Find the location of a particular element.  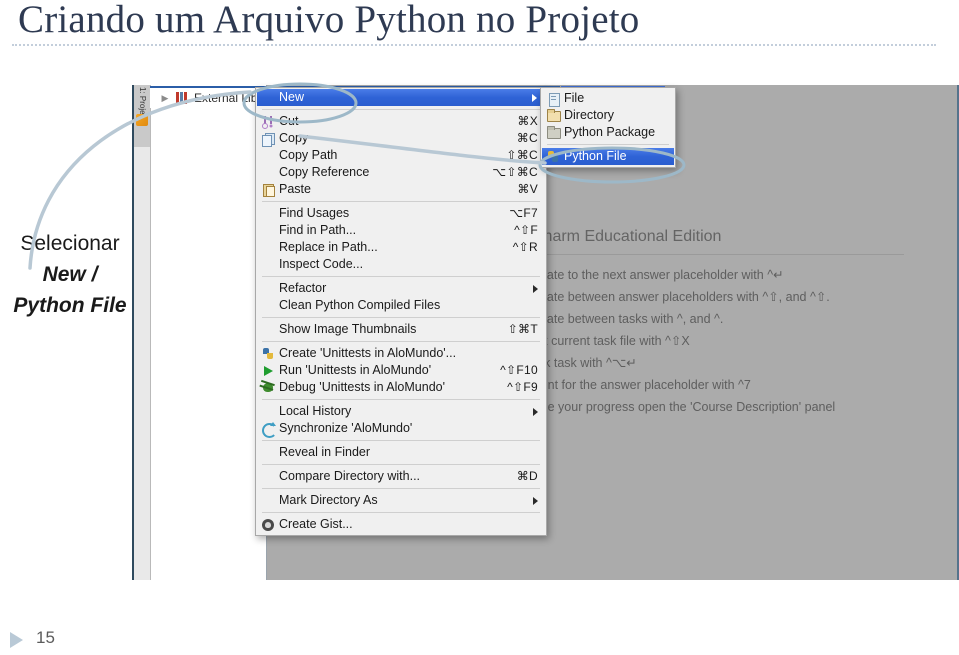

menu-item-label: Show Image Thumbnails is located at coordinates (348, 329).